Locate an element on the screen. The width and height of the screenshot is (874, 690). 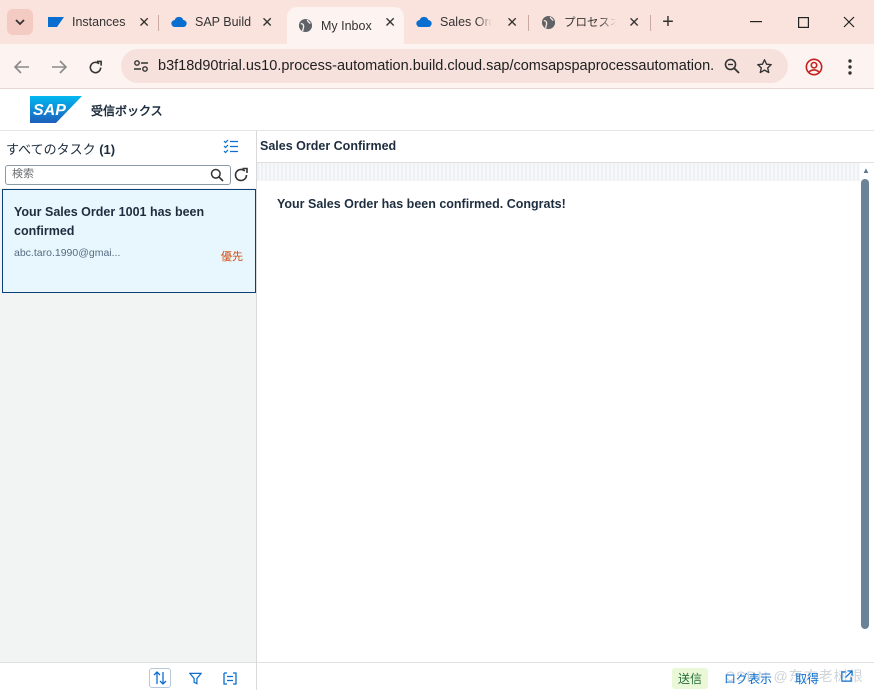
filter-button is located at coordinates (195, 678).